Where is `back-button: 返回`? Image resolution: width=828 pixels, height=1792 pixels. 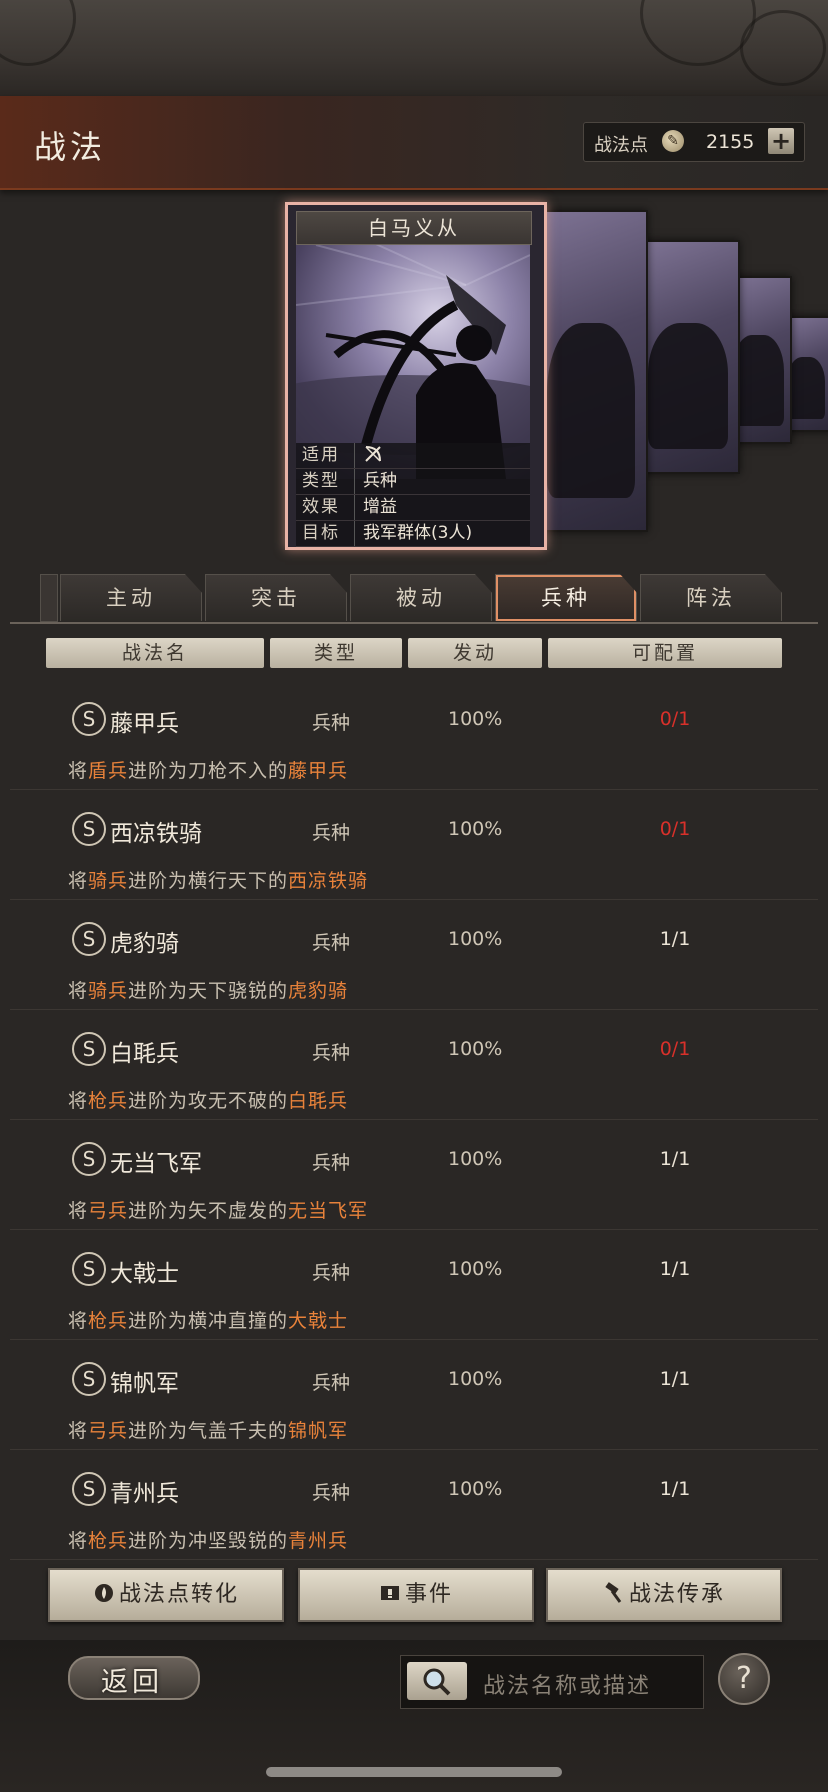
back-button: 返回 is located at coordinates (132, 1677).